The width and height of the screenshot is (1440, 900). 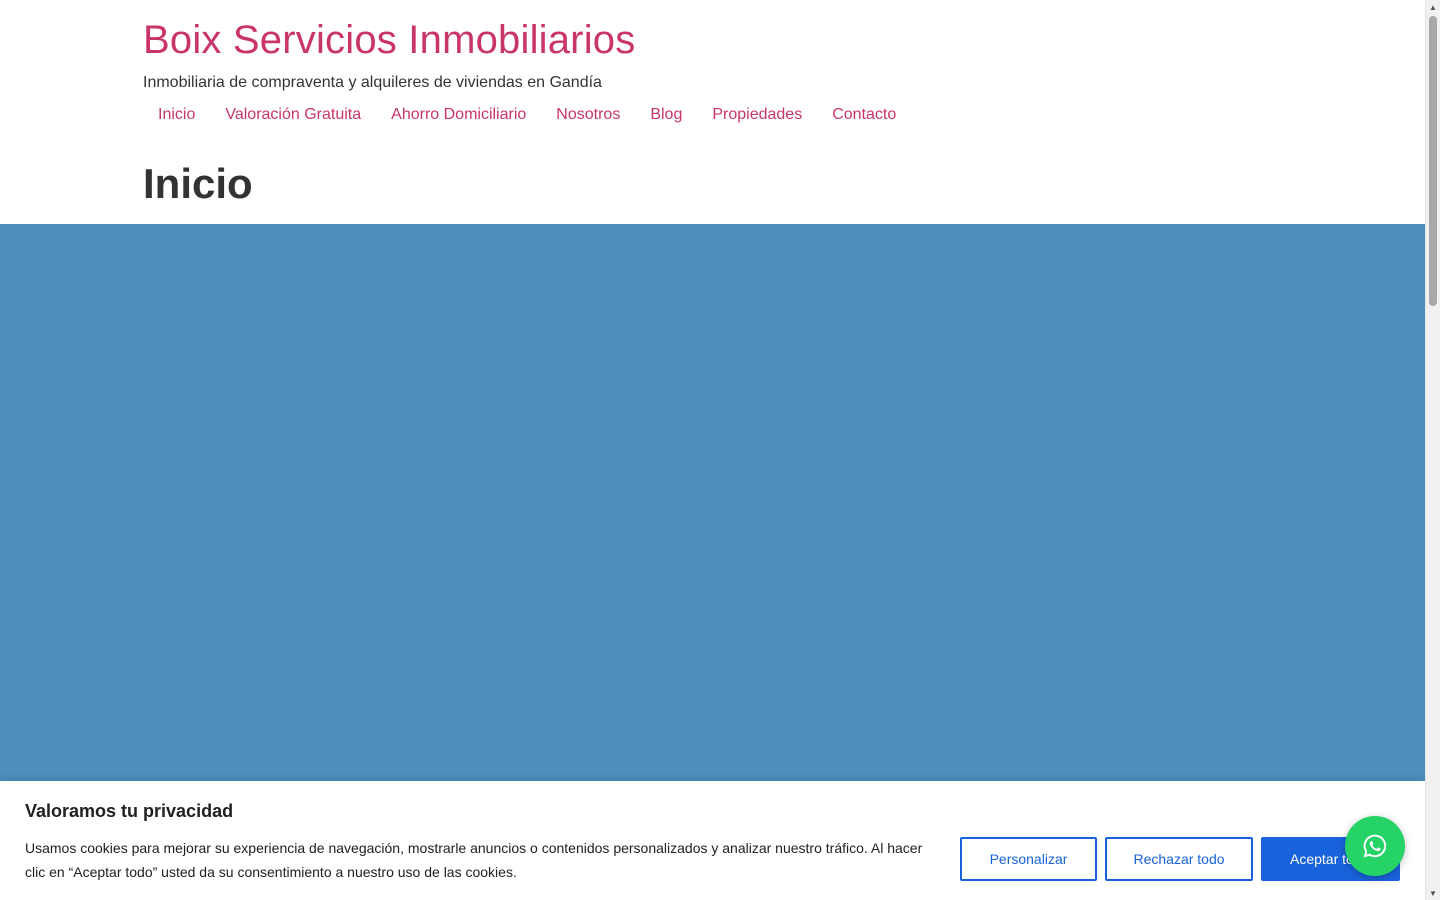 I want to click on scroll-down-arrow-icon: ▼, so click(x=1433, y=893).